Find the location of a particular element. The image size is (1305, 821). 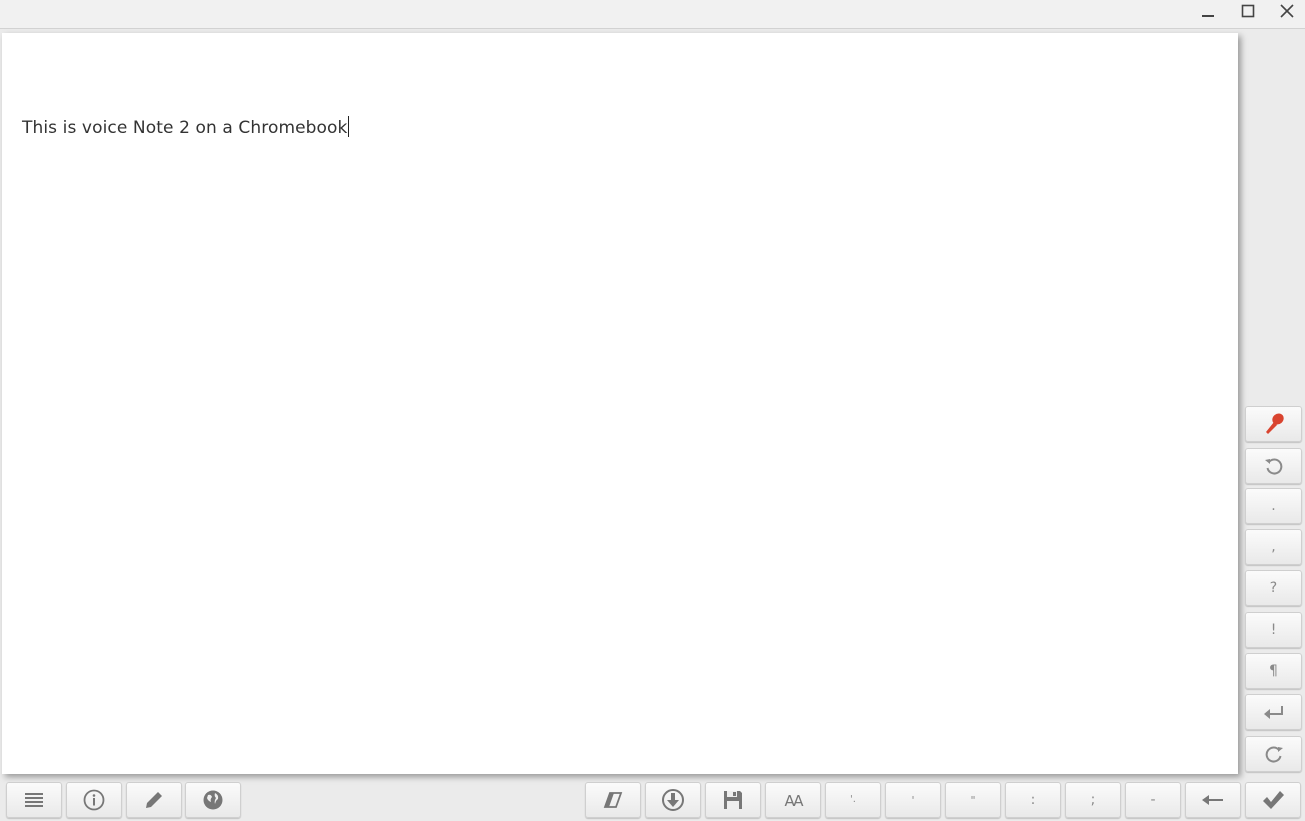

backspace-button is located at coordinates (1213, 800).